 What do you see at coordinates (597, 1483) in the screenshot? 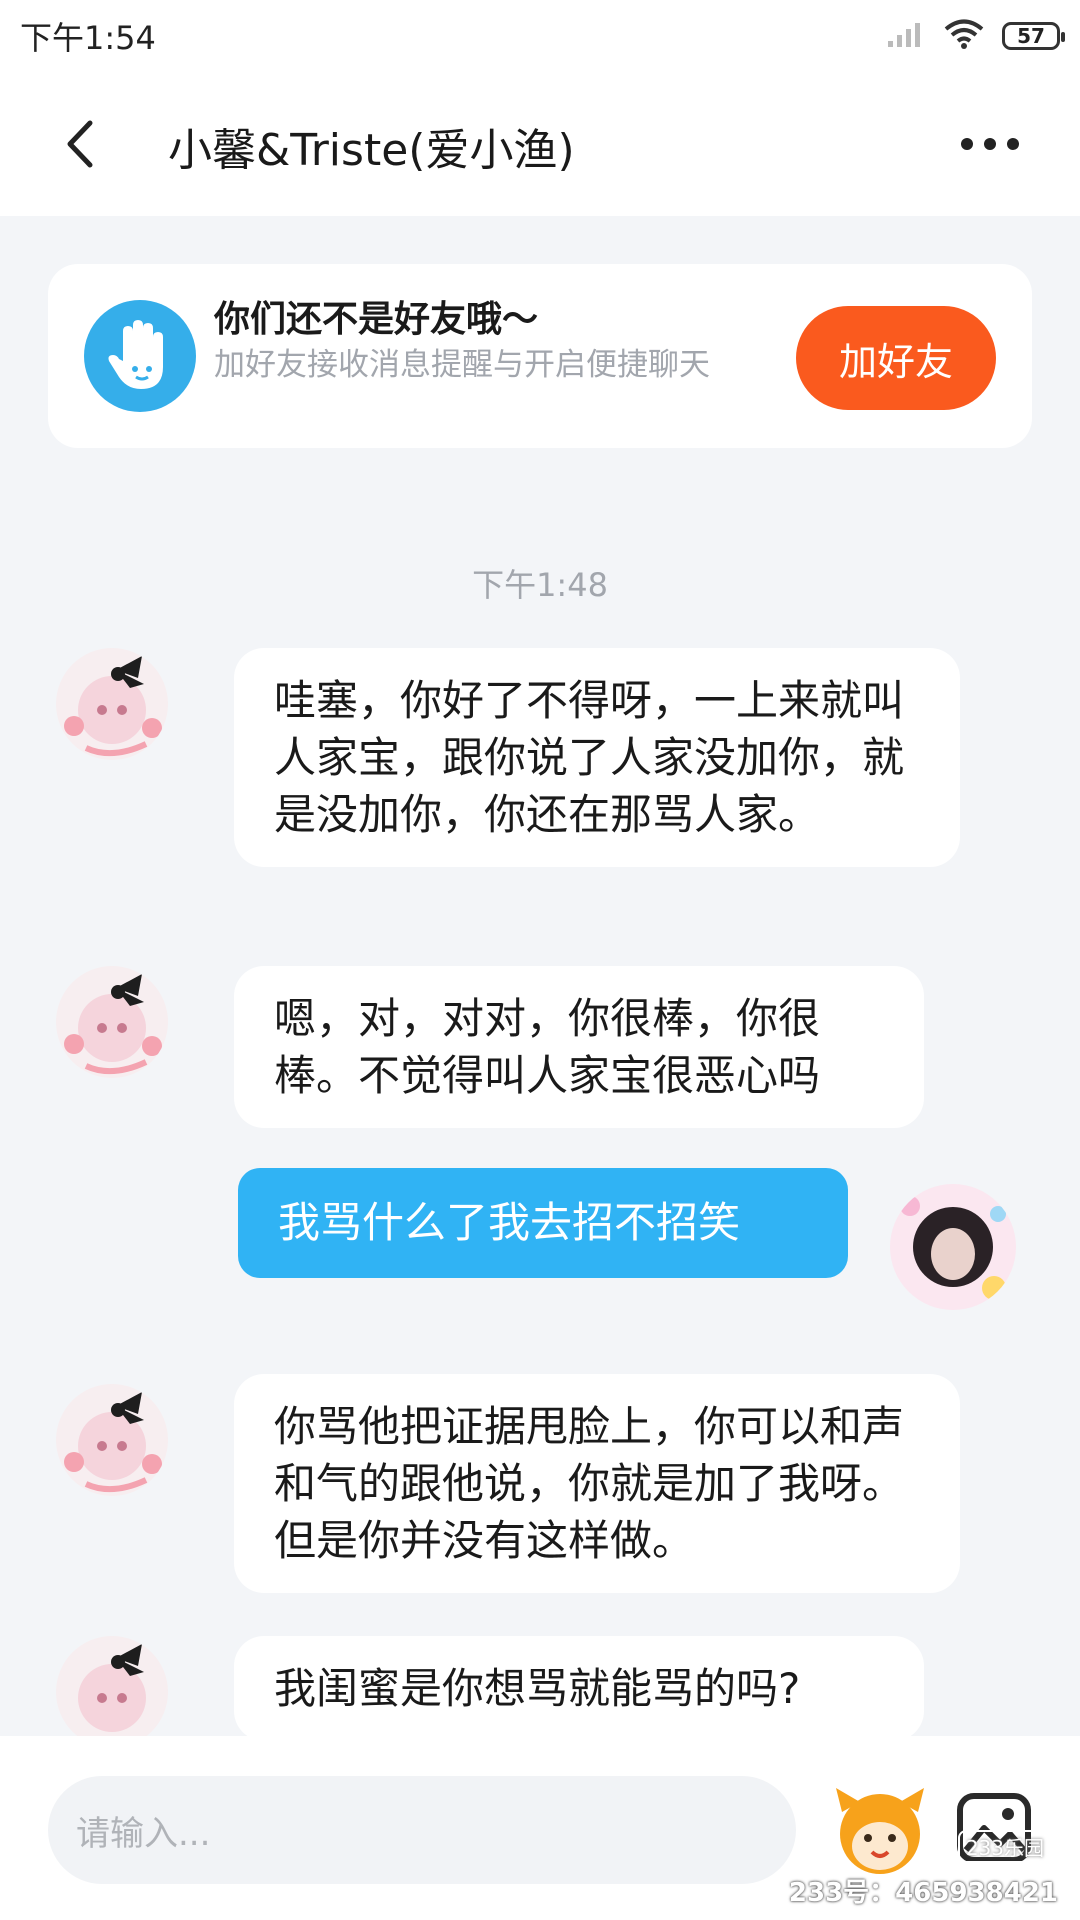
I see `message-bubble: 你骂他把证据甩脸上，你可以和声和气的跟他说，你就是加了我呀。但是你并没有这样做。` at bounding box center [597, 1483].